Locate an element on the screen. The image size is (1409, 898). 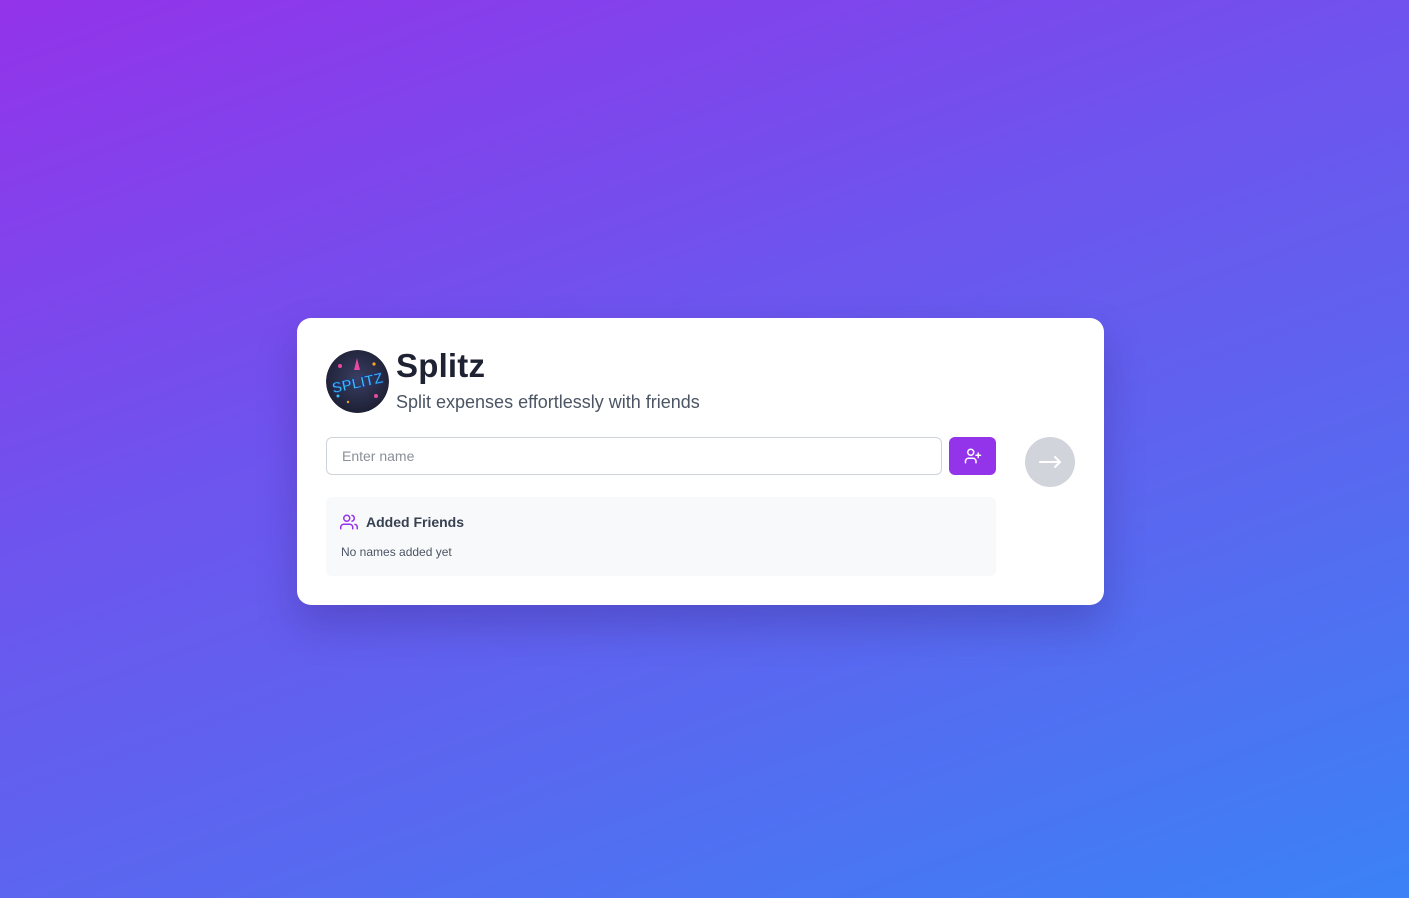
added-friends-panel: Added Friends No names added yet is located at coordinates (661, 536).